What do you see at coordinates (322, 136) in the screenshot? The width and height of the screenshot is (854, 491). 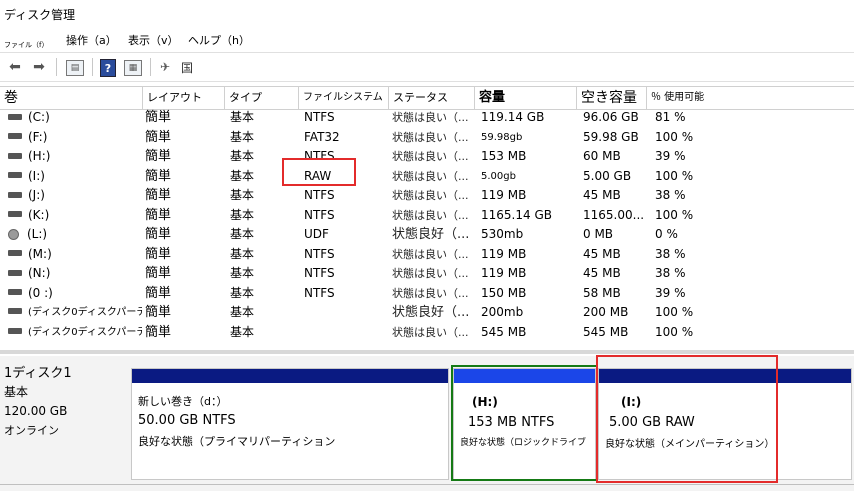 I see `filesystem-cell: FAT32` at bounding box center [322, 136].